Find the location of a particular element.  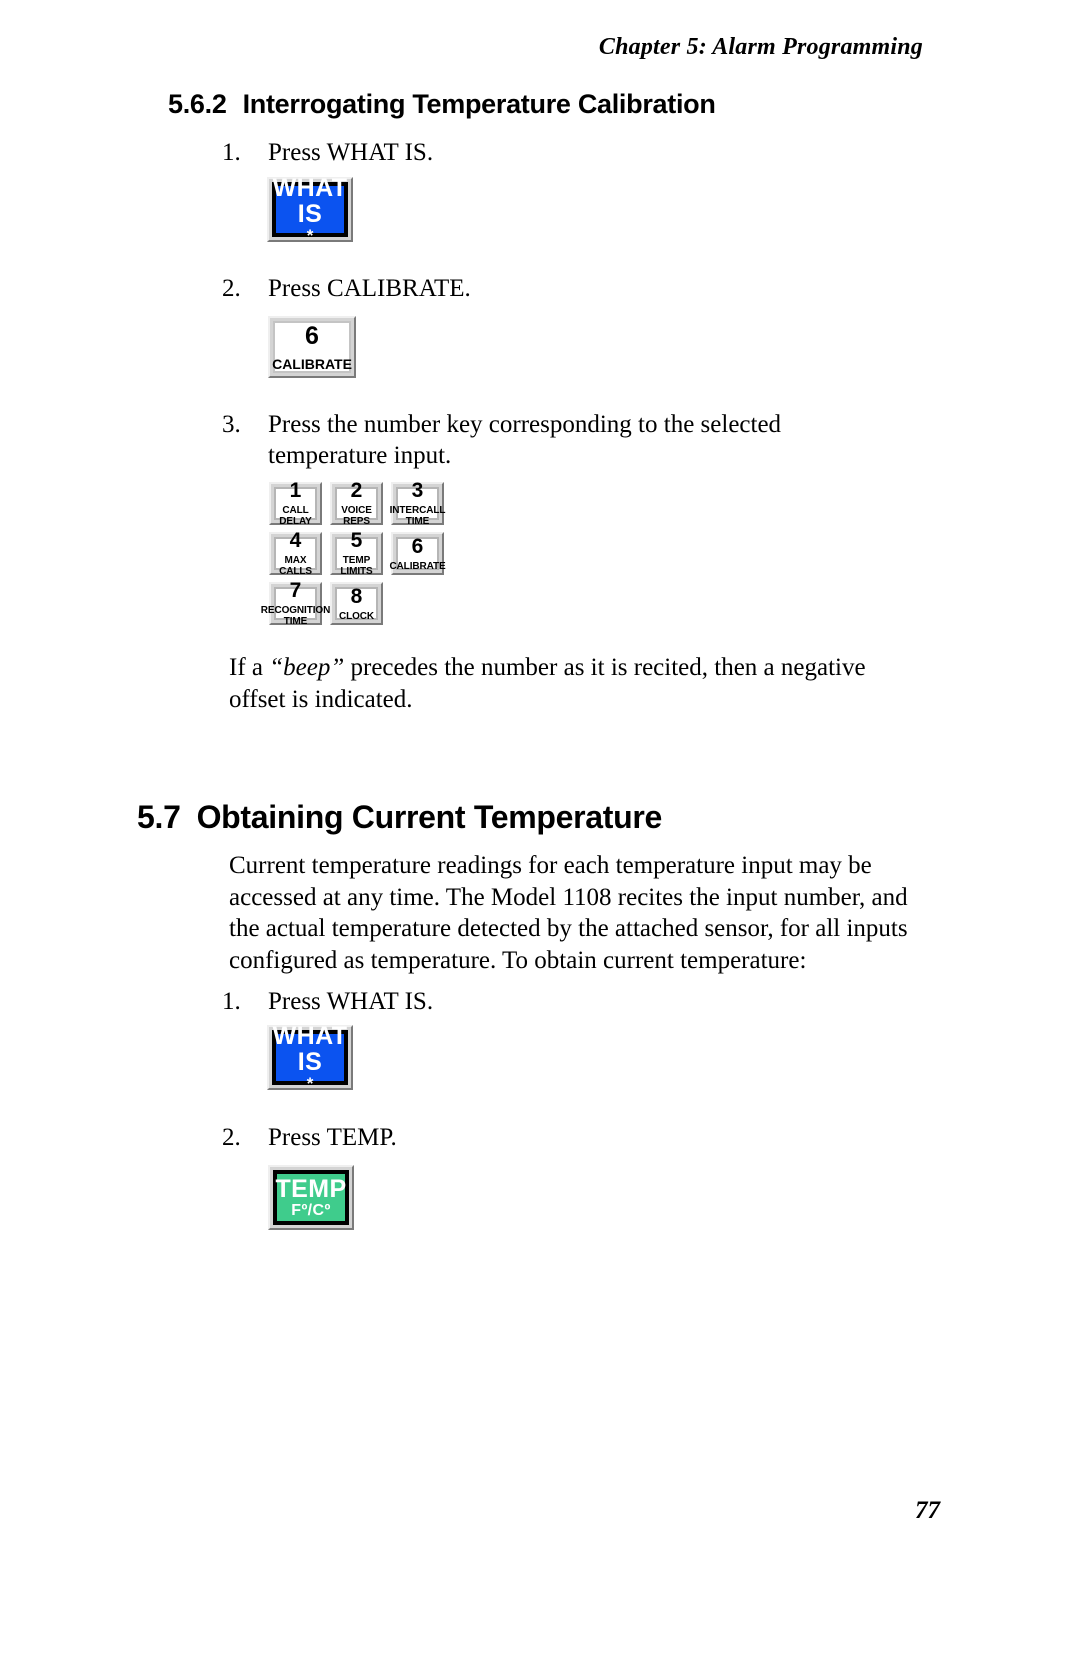

key-digit-5-label: TEMP LIMITS is located at coordinates (356, 566).